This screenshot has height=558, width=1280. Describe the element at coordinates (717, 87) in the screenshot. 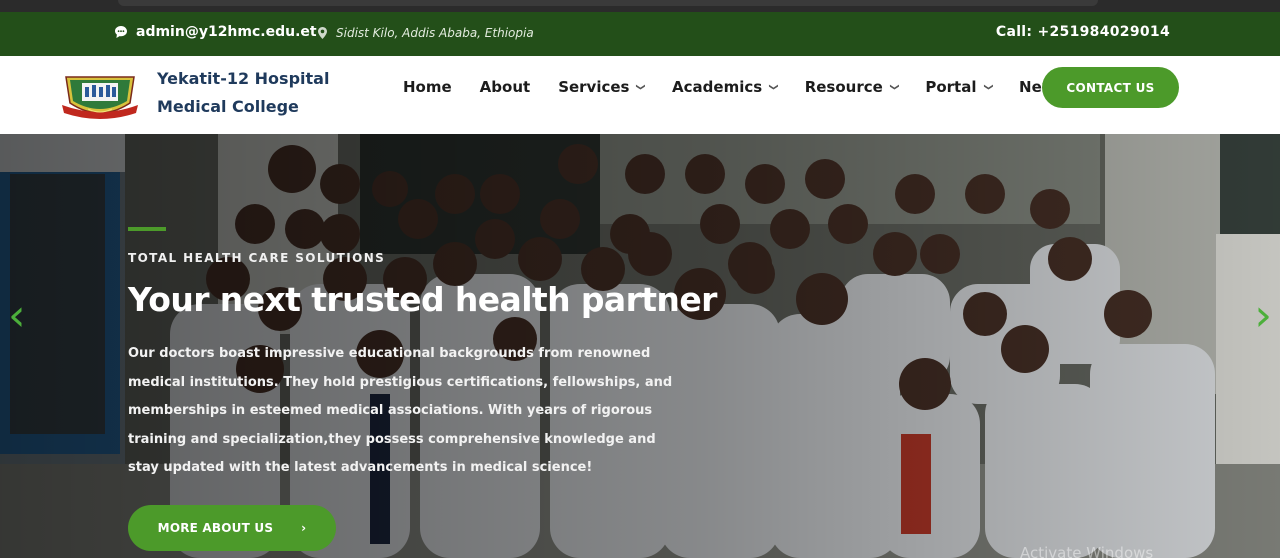

I see `nav-academics-label: Academics` at that location.